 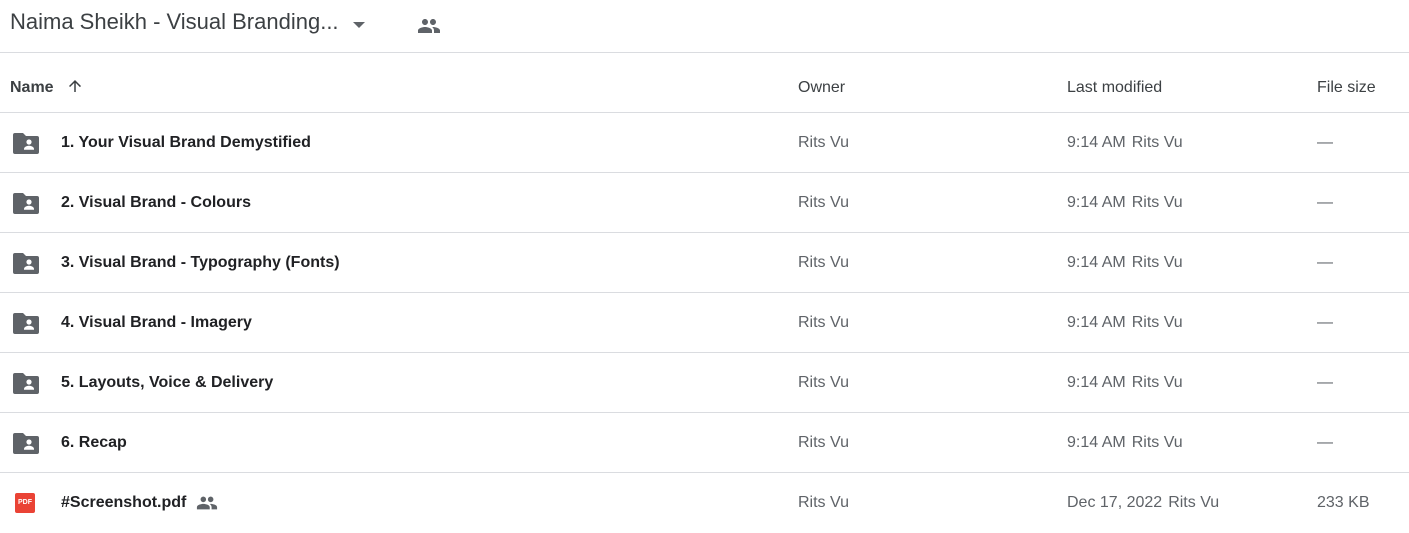 What do you see at coordinates (1115, 502) in the screenshot?
I see `modified-time: Dec 17, 2022` at bounding box center [1115, 502].